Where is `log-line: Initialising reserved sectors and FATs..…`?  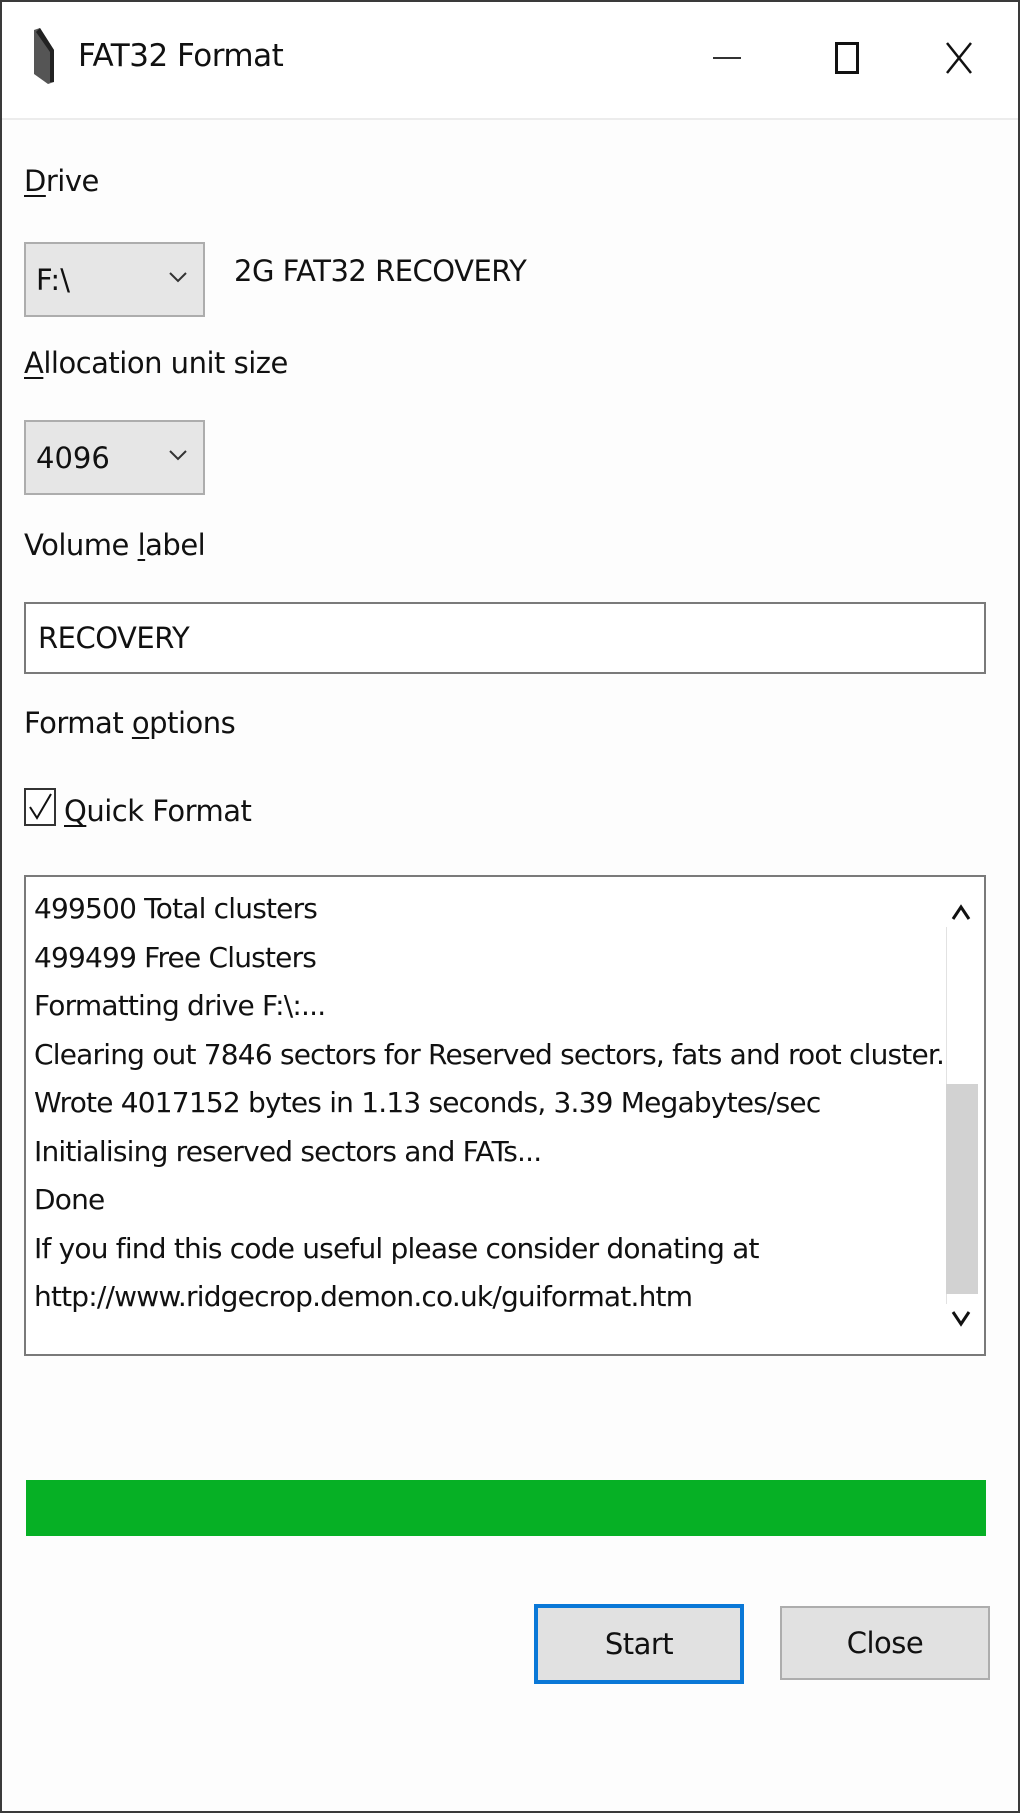 log-line: Initialising reserved sectors and FATs..… is located at coordinates (288, 1151).